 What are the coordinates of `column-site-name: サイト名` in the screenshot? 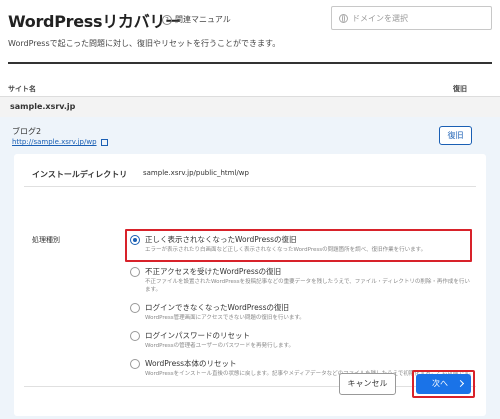 It's located at (22, 89).